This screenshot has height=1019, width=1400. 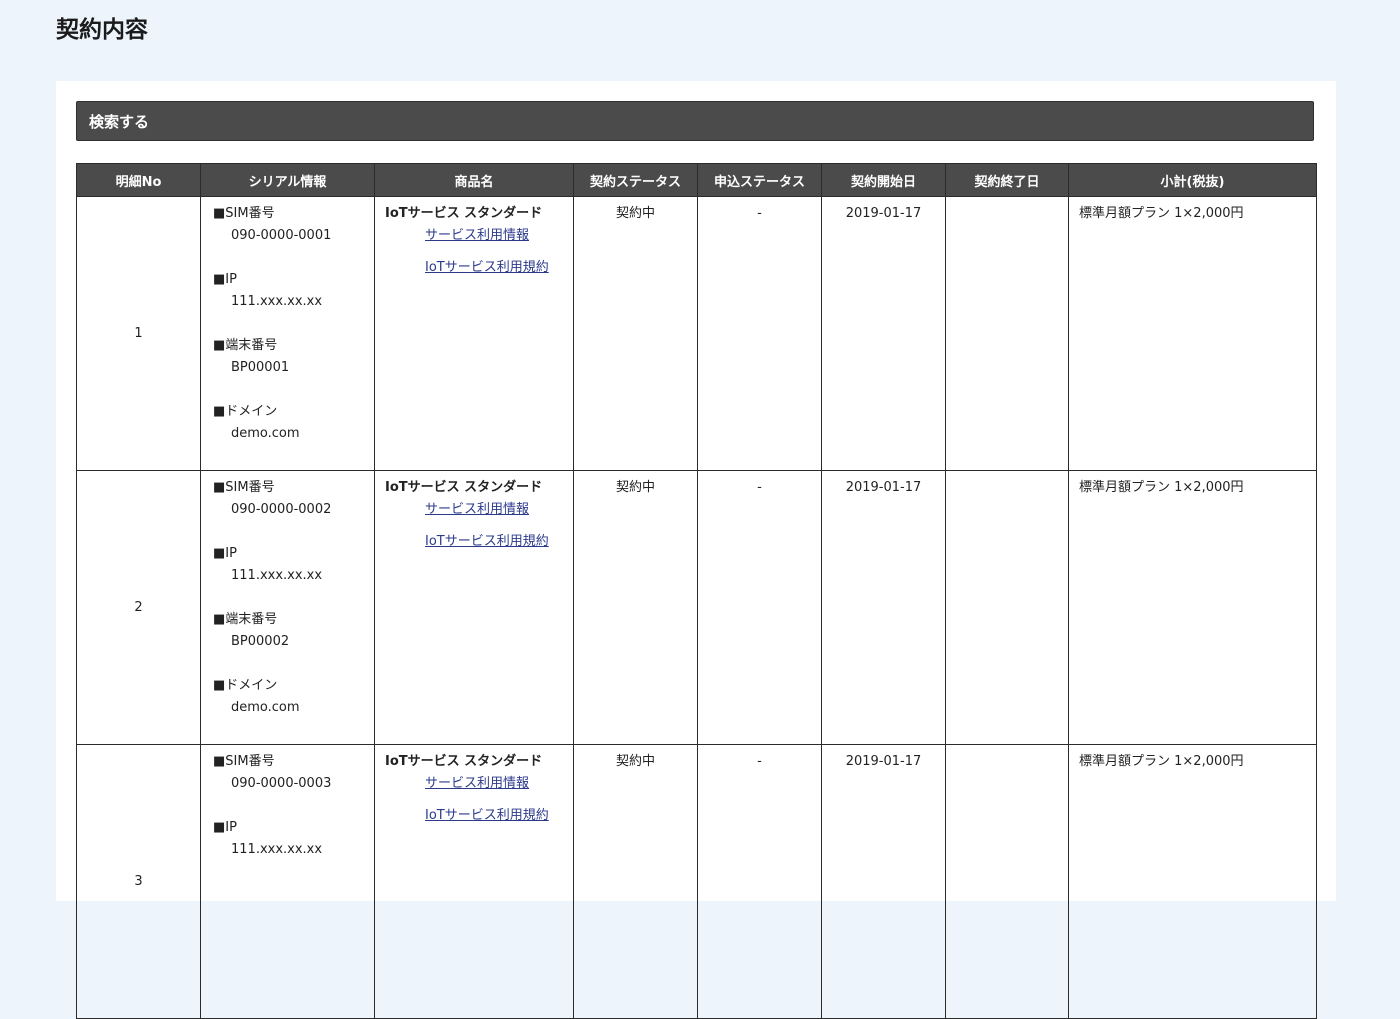 What do you see at coordinates (695, 121) in the screenshot?
I see `search-toggle-button: 検索する` at bounding box center [695, 121].